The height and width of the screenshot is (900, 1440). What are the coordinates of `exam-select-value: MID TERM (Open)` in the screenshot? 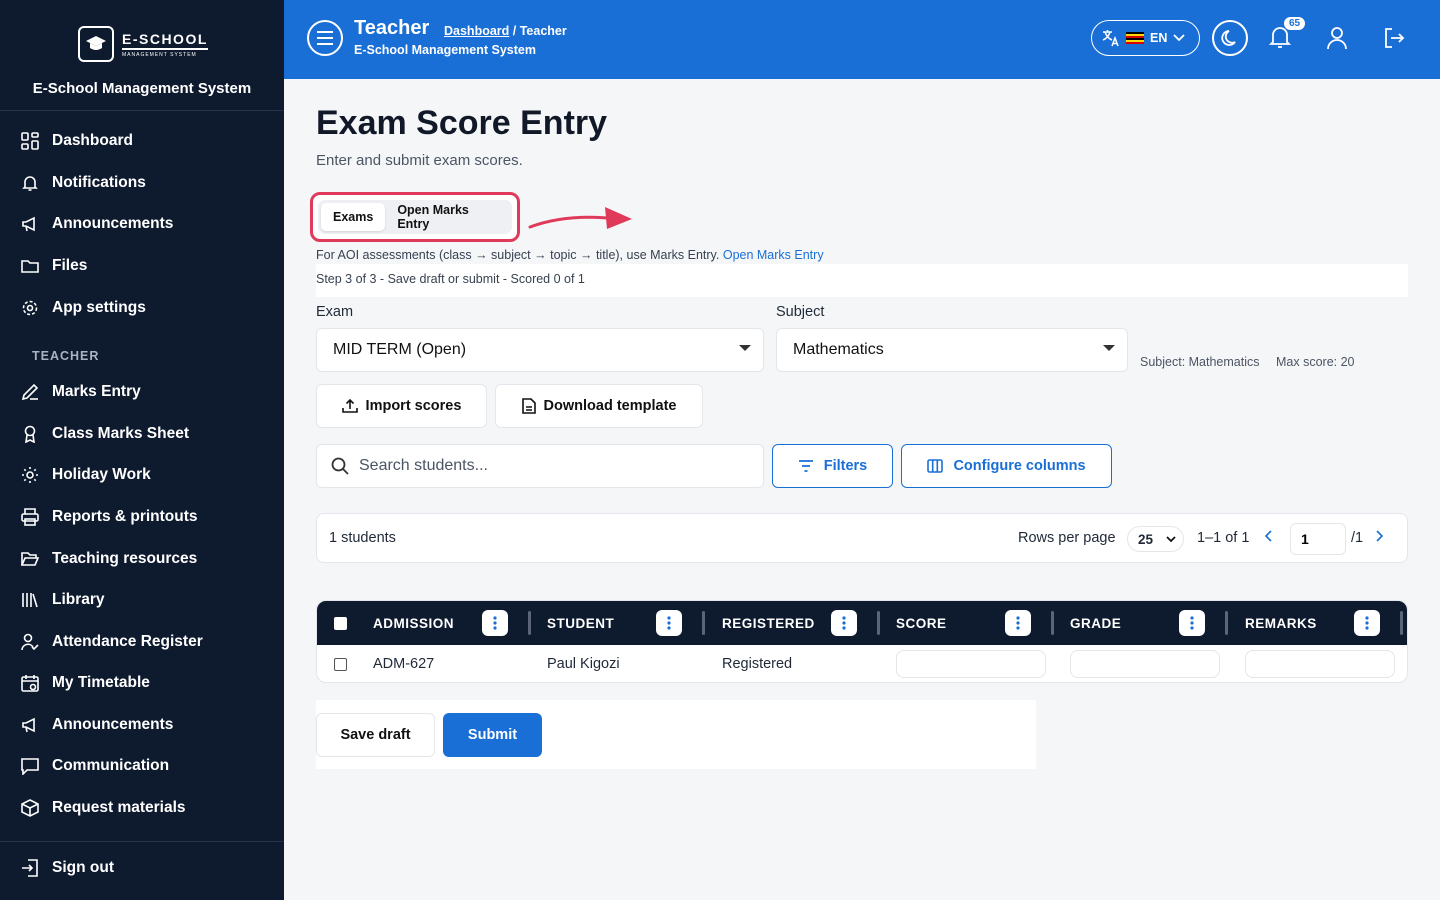 It's located at (400, 349).